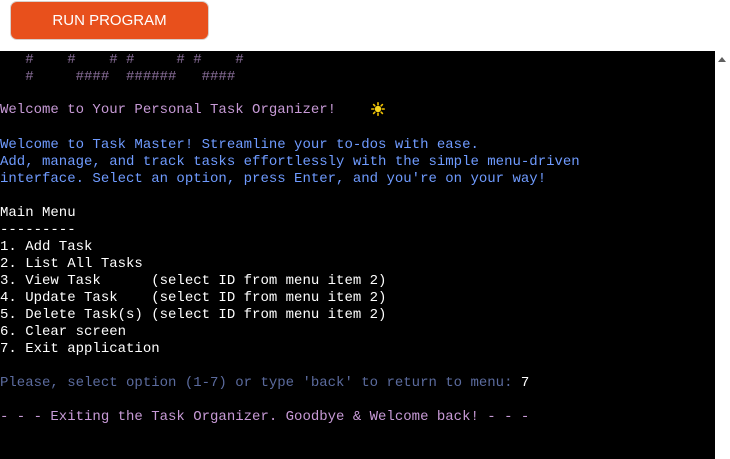 The width and height of the screenshot is (730, 459). What do you see at coordinates (38, 230) in the screenshot?
I see `menu-rule: ---------` at bounding box center [38, 230].